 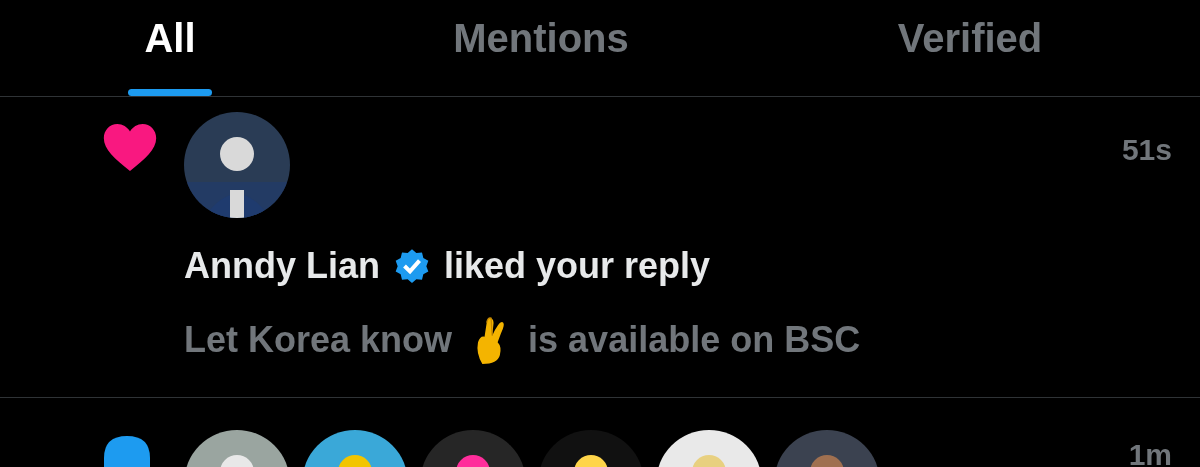 What do you see at coordinates (577, 266) in the screenshot?
I see `action-text: liked your reply` at bounding box center [577, 266].